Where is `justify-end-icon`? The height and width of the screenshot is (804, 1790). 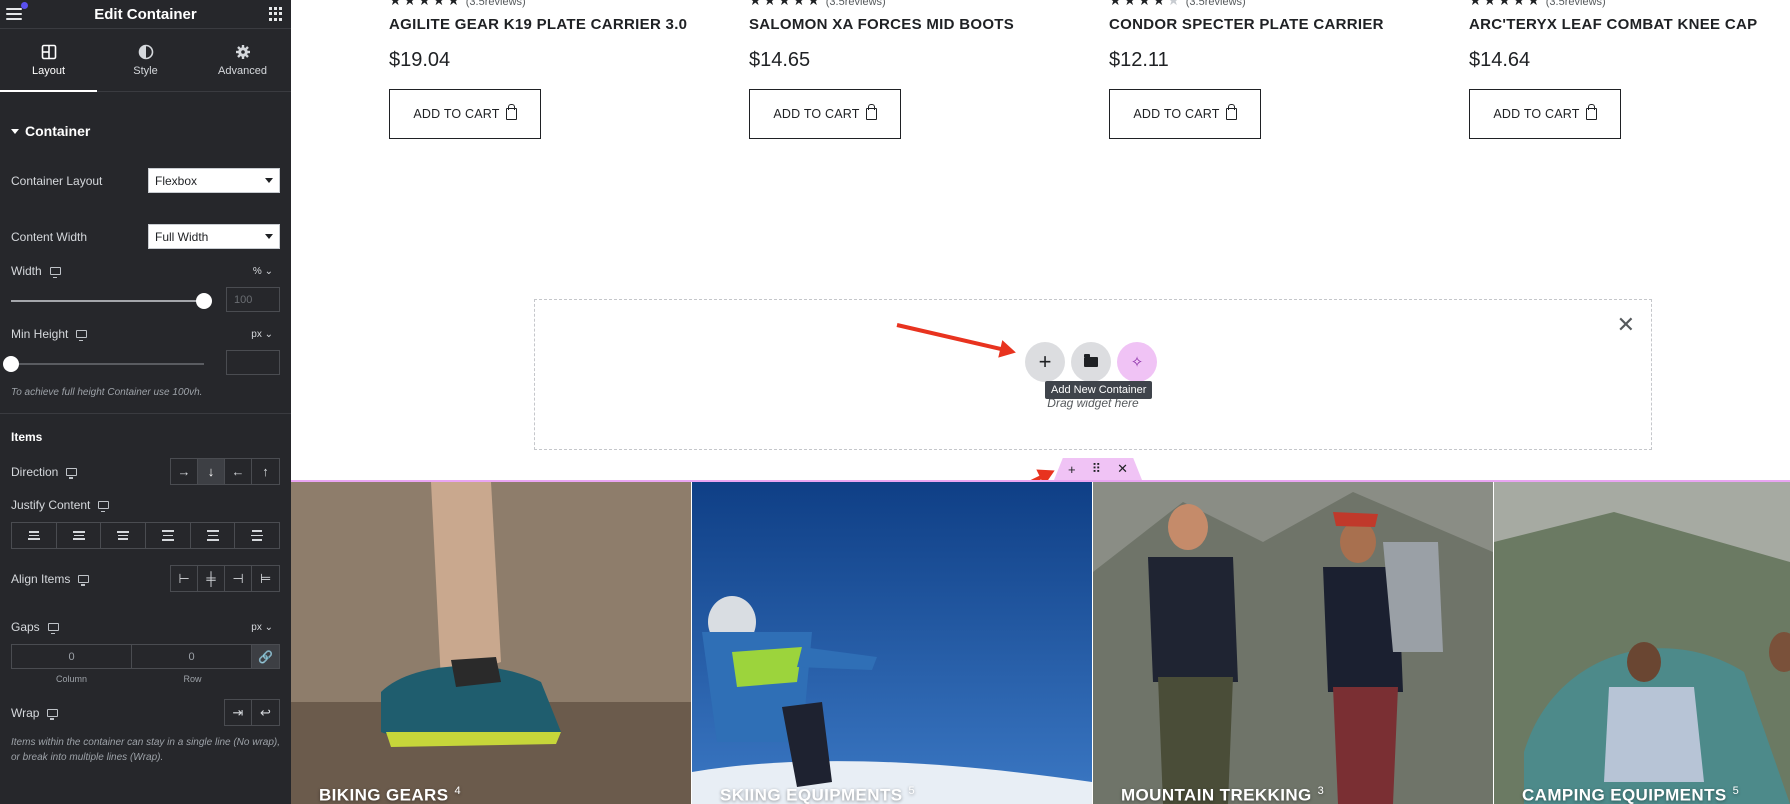 justify-end-icon is located at coordinates (123, 535).